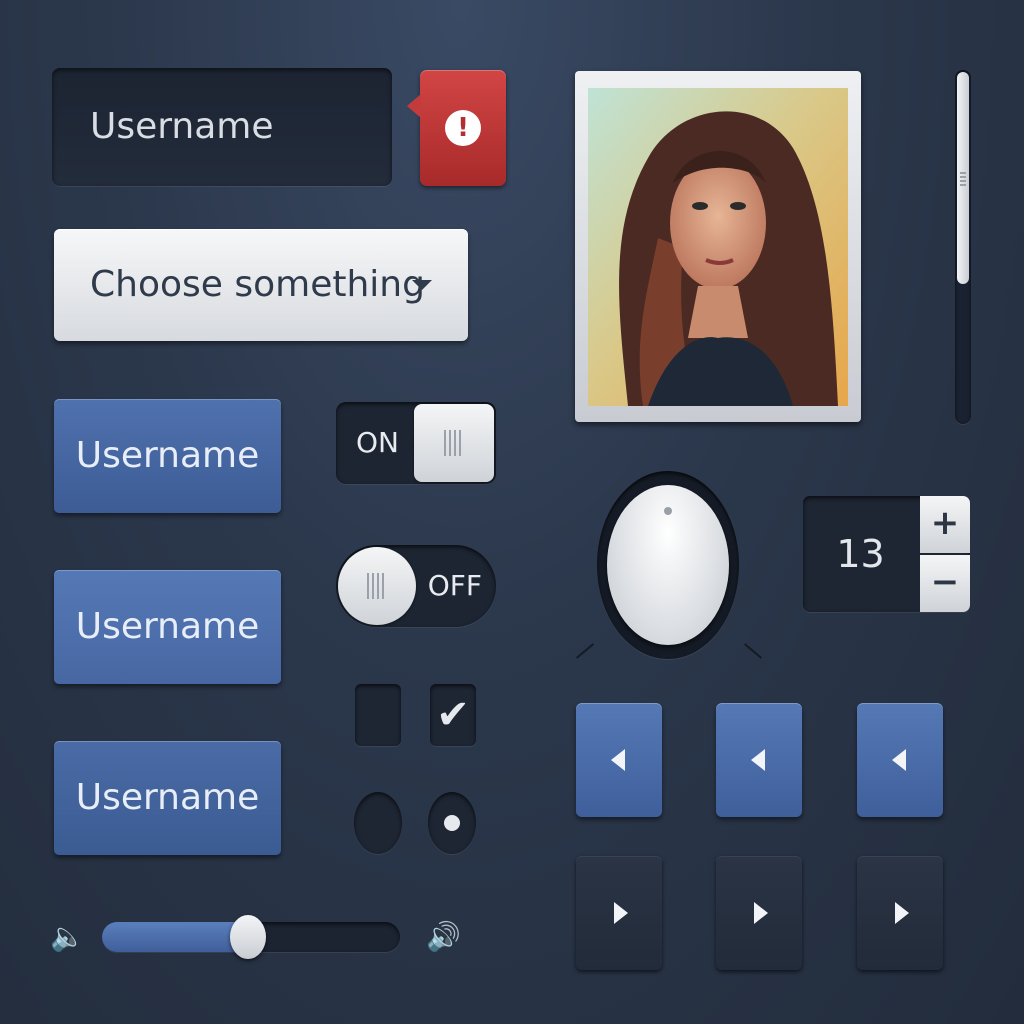 This screenshot has width=1024, height=1024. Describe the element at coordinates (175, 937) in the screenshot. I see `volume-slider-fill` at that location.